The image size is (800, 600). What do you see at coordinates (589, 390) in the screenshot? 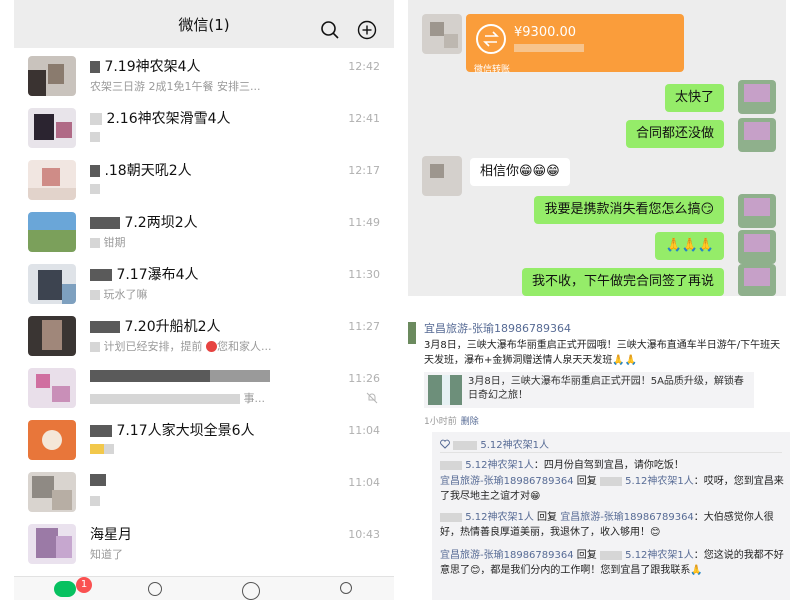
I see `shared-link-card: 3月8日，三峡大瀑布华丽重启正式开园！5A品质升级，解锁春日奇幻之旅！` at bounding box center [589, 390].